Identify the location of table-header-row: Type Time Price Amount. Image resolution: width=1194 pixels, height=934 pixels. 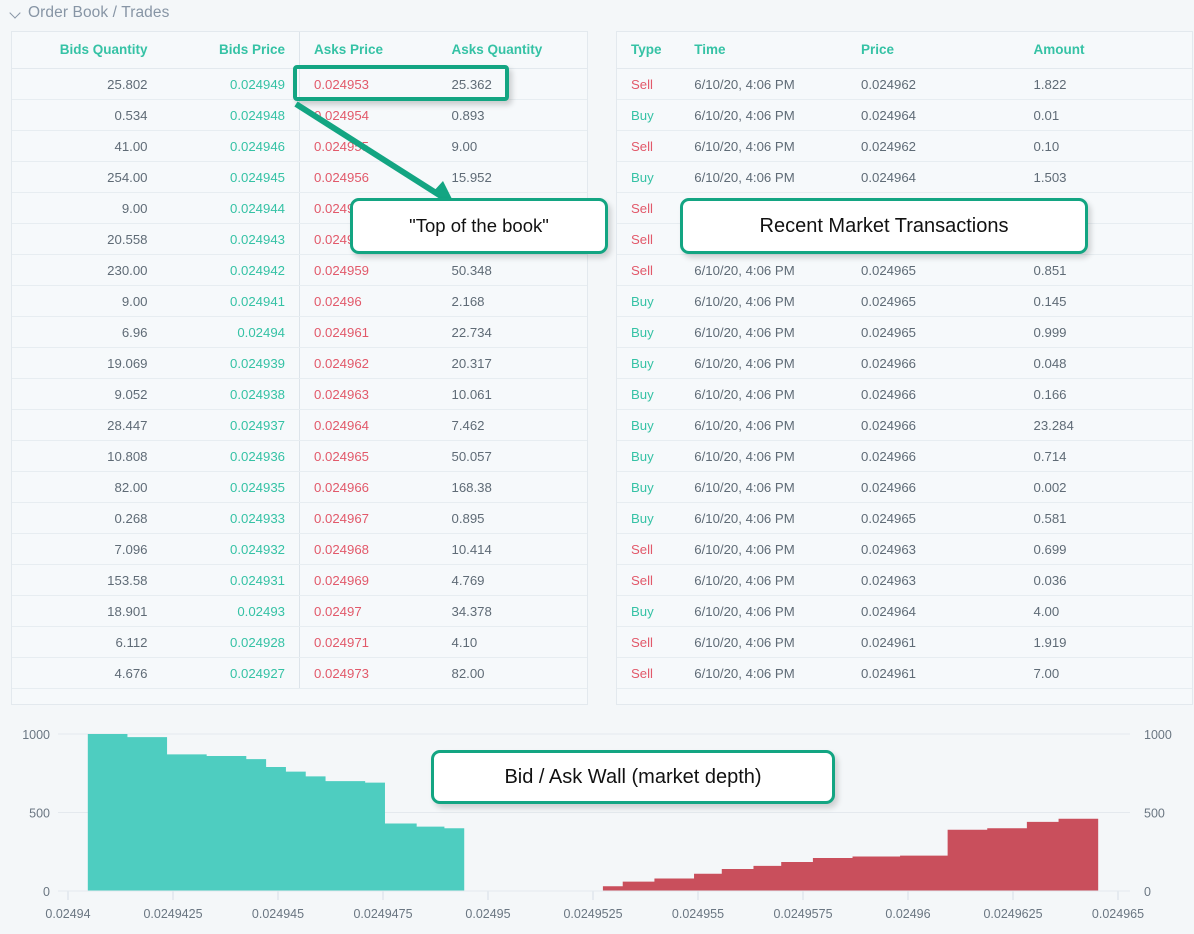
(904, 50).